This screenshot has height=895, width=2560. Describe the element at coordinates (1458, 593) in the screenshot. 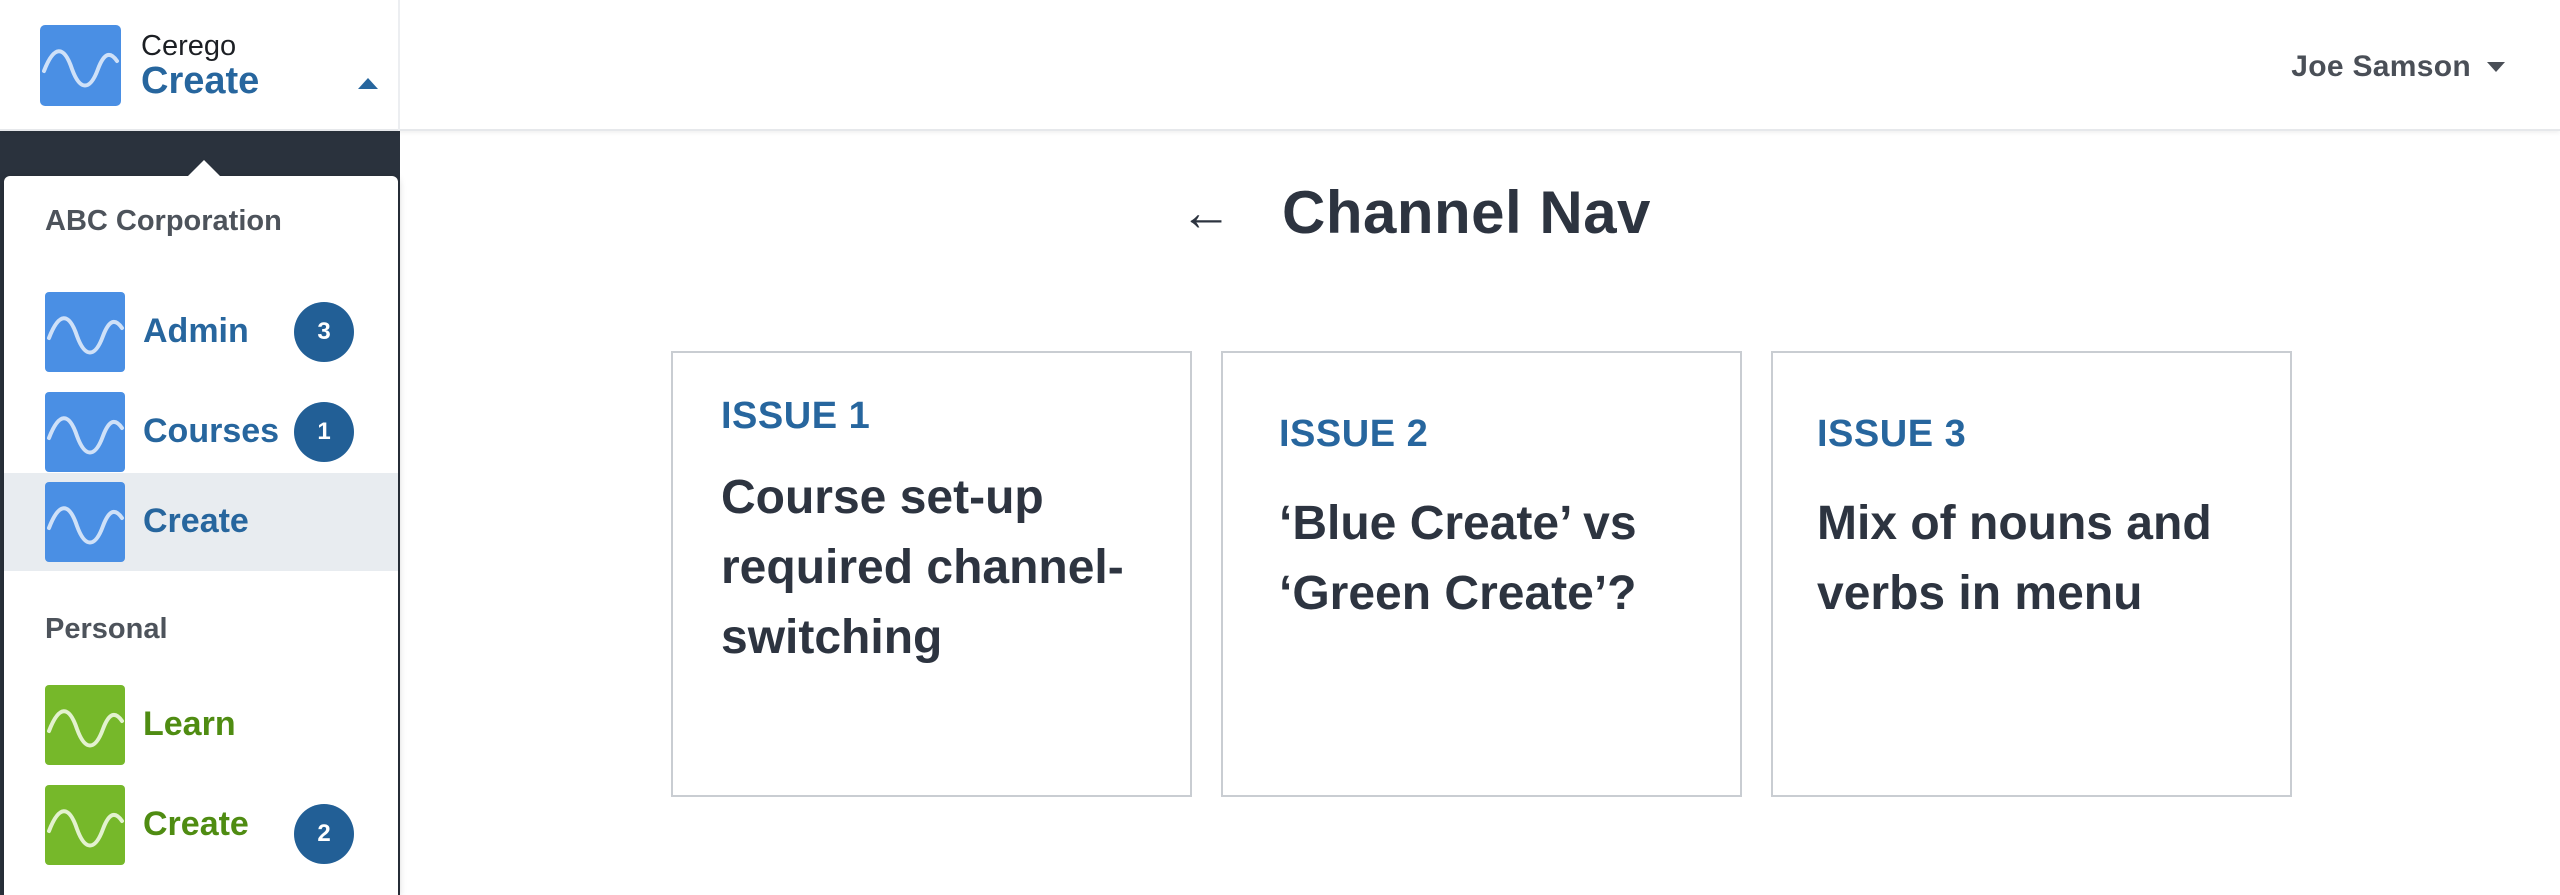

I see `issue-line: ‘Green Create’?` at that location.